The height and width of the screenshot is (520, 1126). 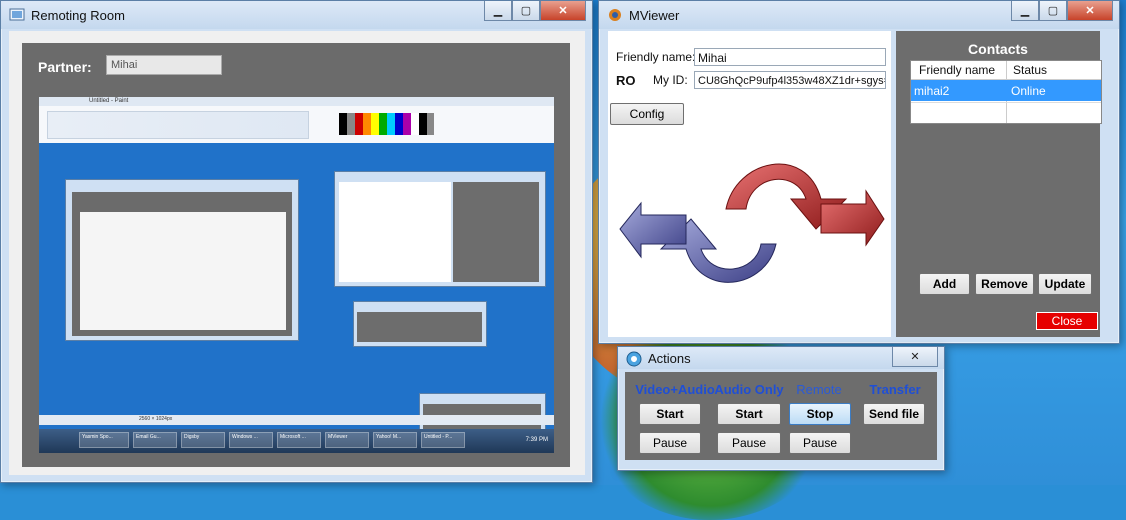 I want to click on audio-only-start-button: Start, so click(x=749, y=414).